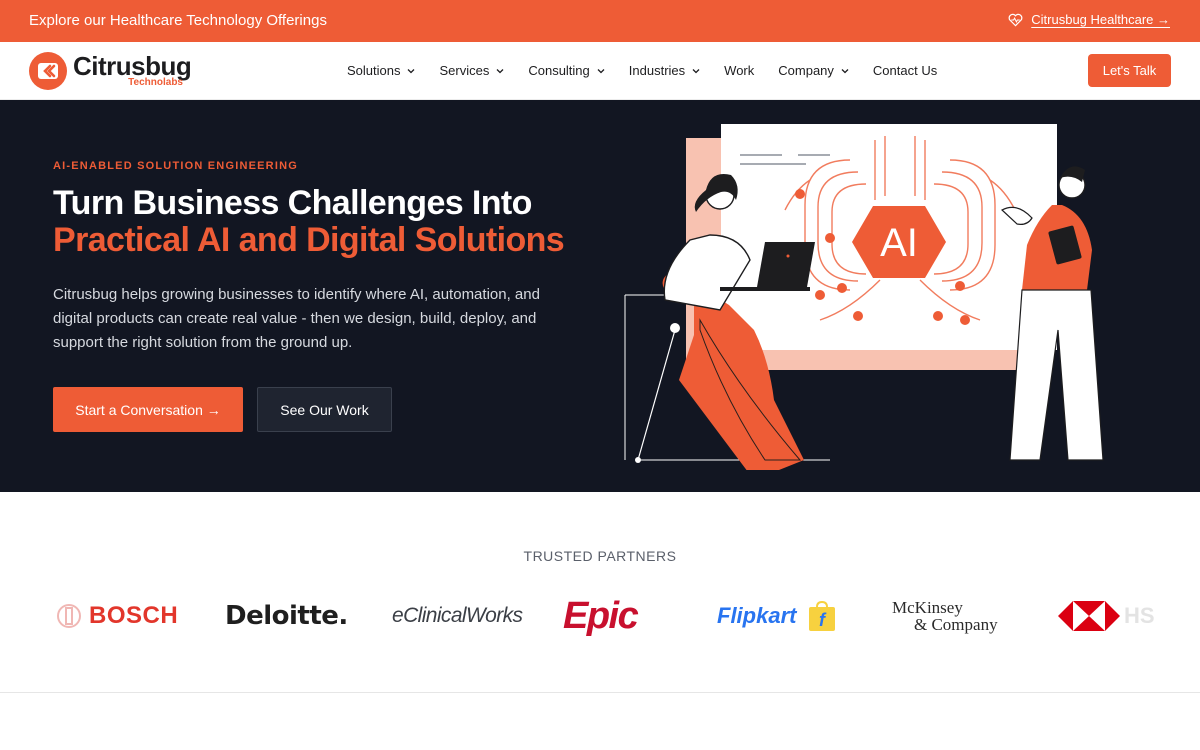 The height and width of the screenshot is (750, 1200). I want to click on brand-logo: Citrusbug Technolabs, so click(110, 71).